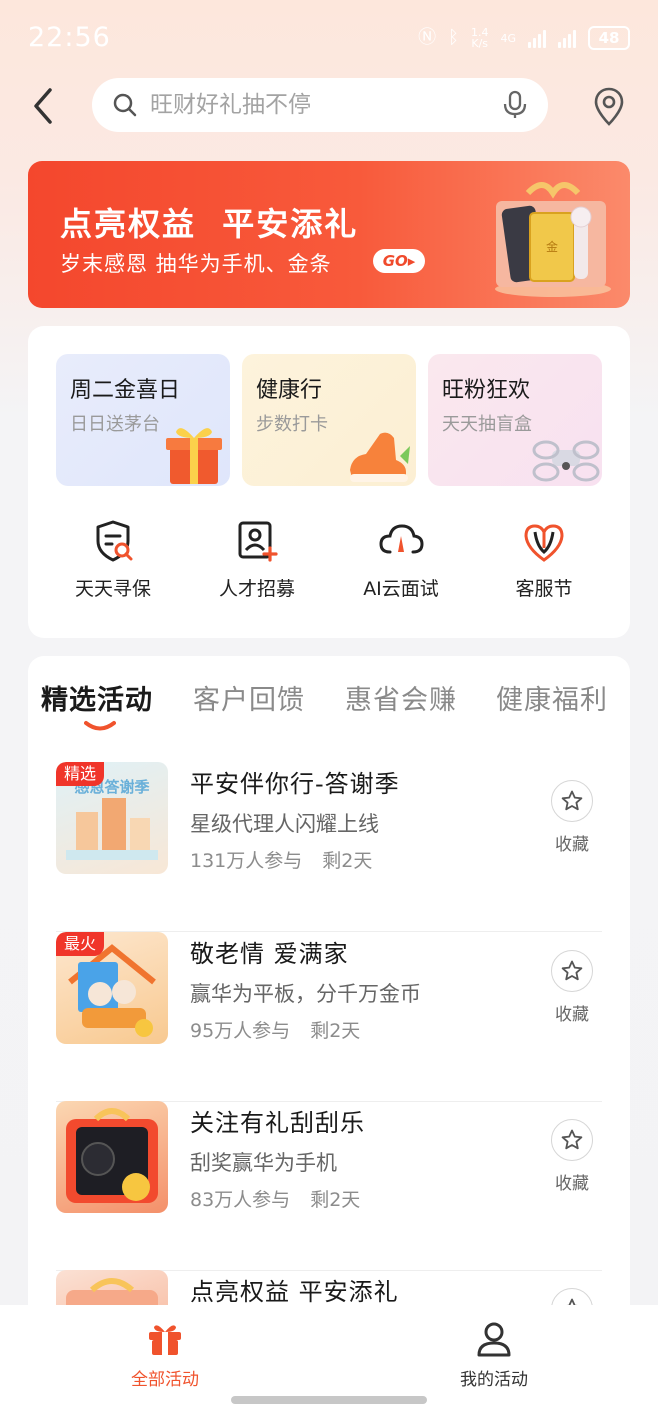 Image resolution: width=658 pixels, height=1416 pixels. Describe the element at coordinates (401, 589) in the screenshot. I see `quick-icon-label: AI云面试` at that location.